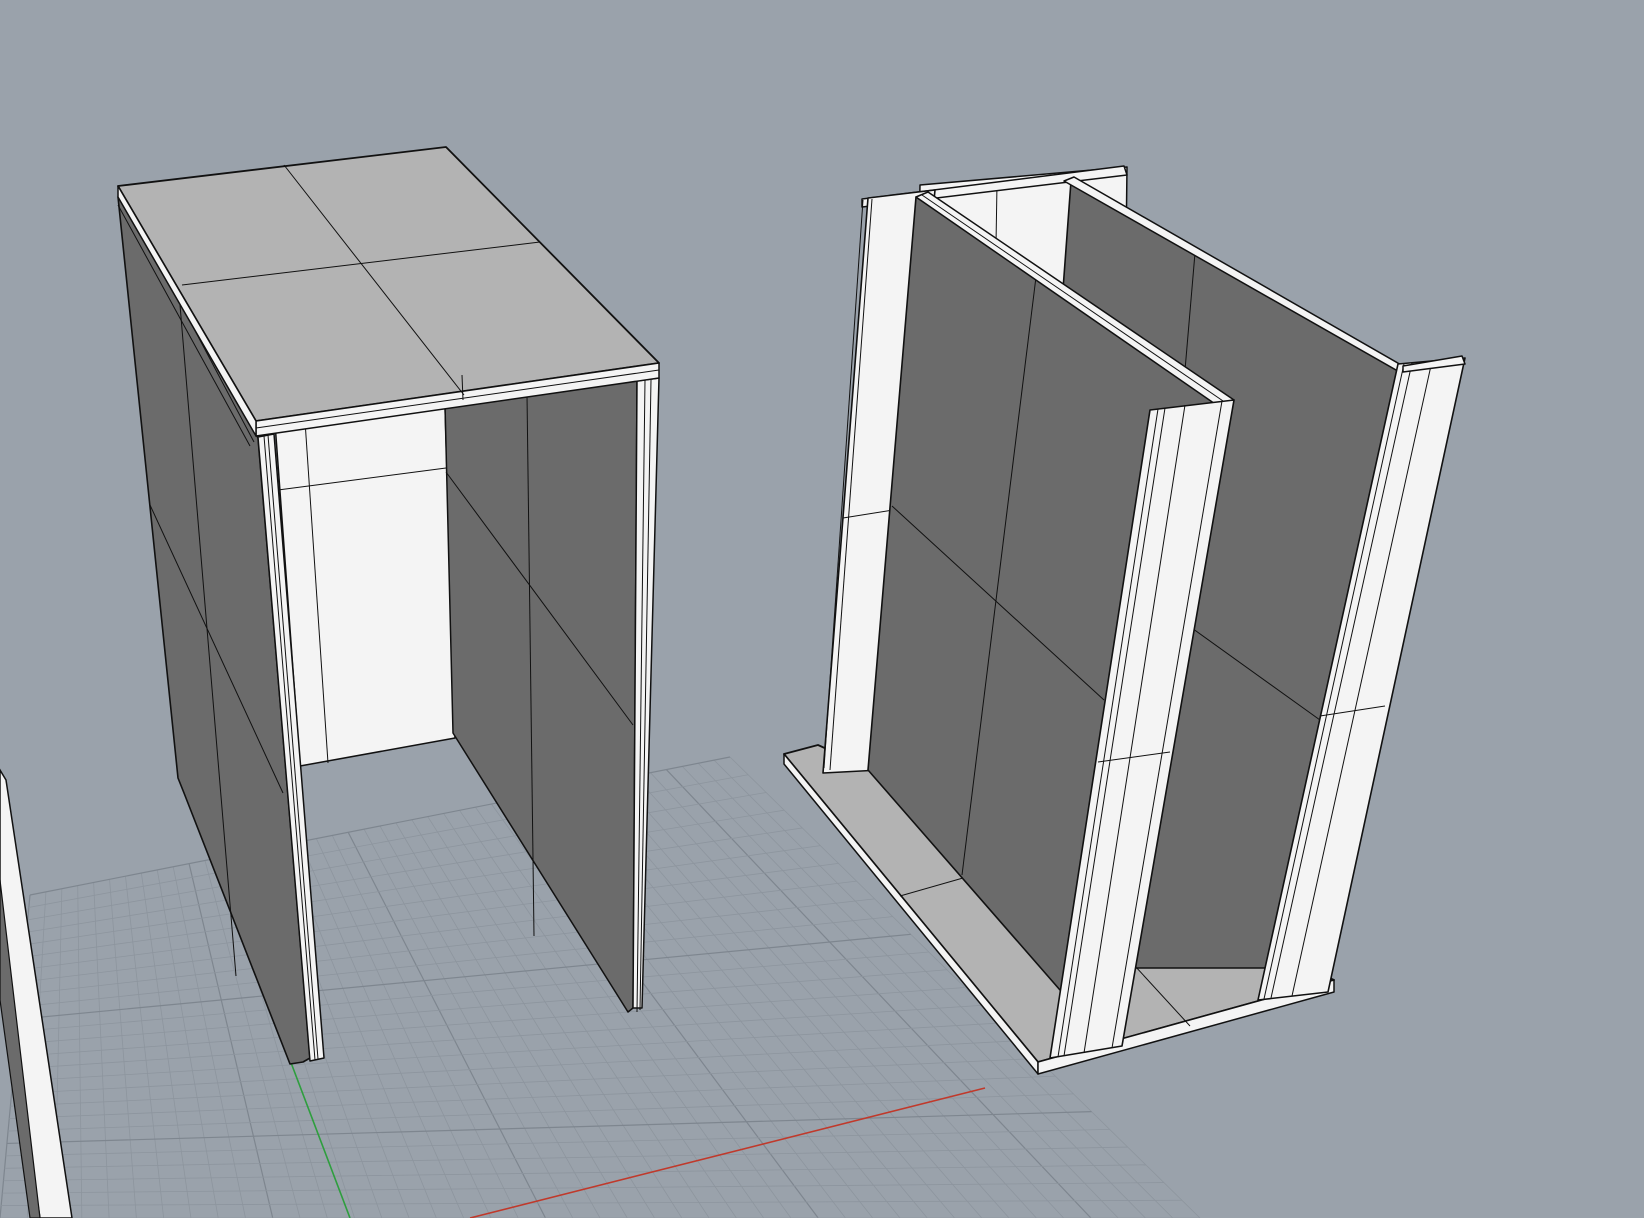 The image size is (1644, 1218). Describe the element at coordinates (36, 993) in the screenshot. I see `partial-panel-offscreen` at that location.